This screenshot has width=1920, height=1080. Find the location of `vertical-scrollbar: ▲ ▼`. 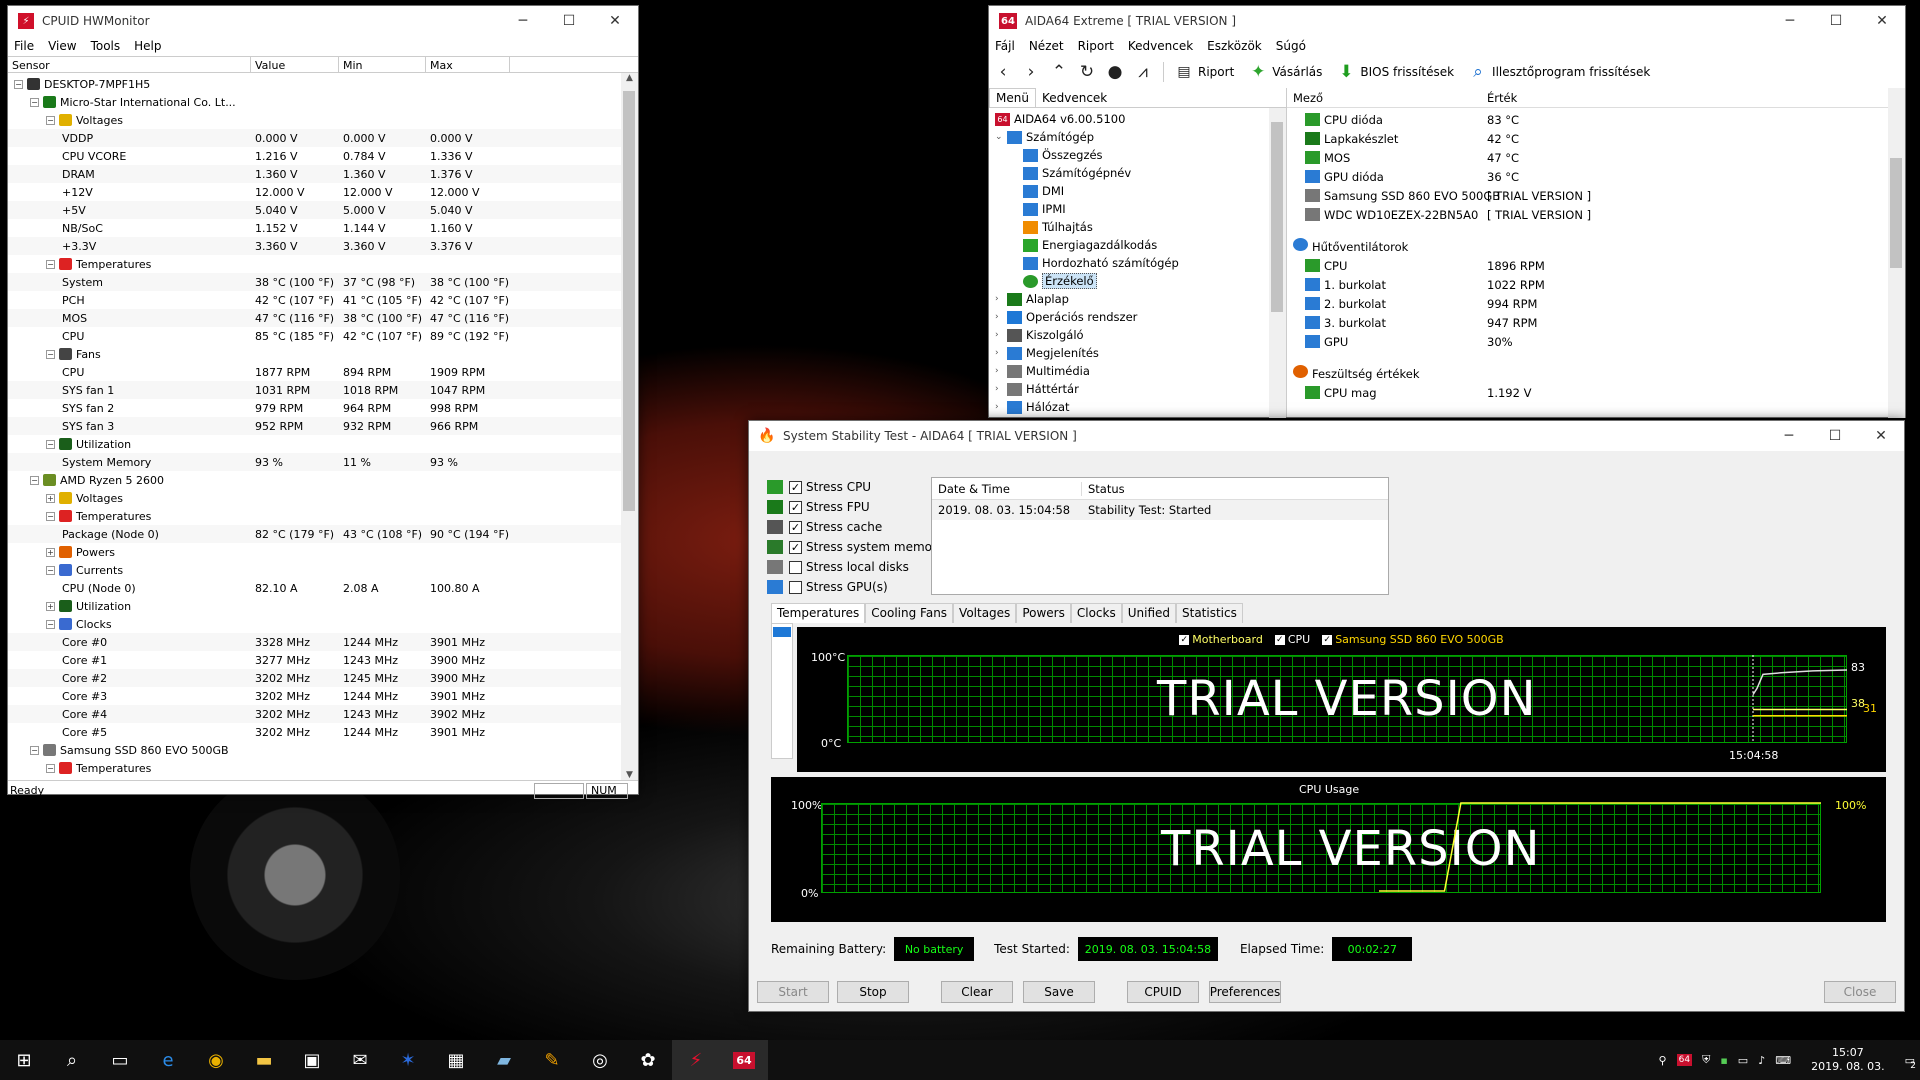

vertical-scrollbar: ▲ ▼ is located at coordinates (629, 426).